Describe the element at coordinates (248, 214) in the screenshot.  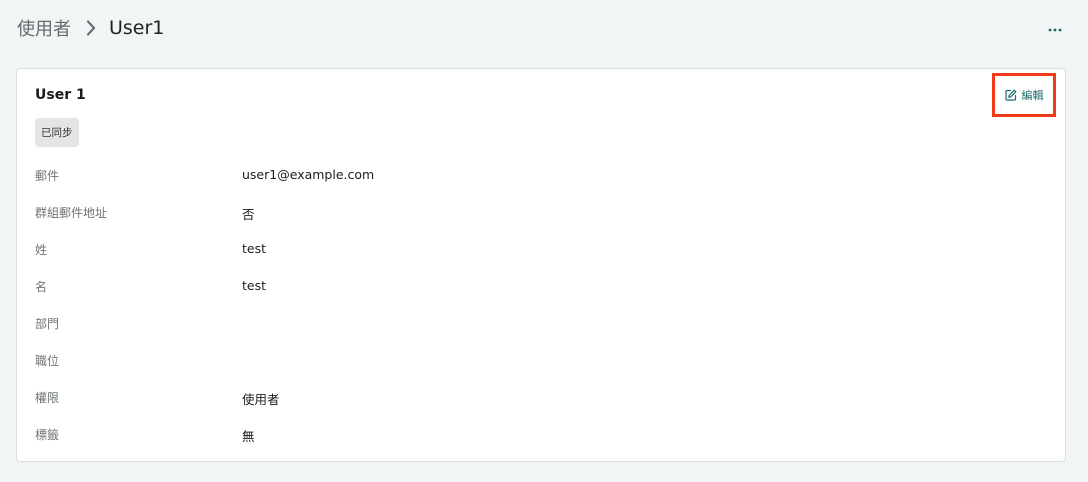
I see `field-value: 否` at that location.